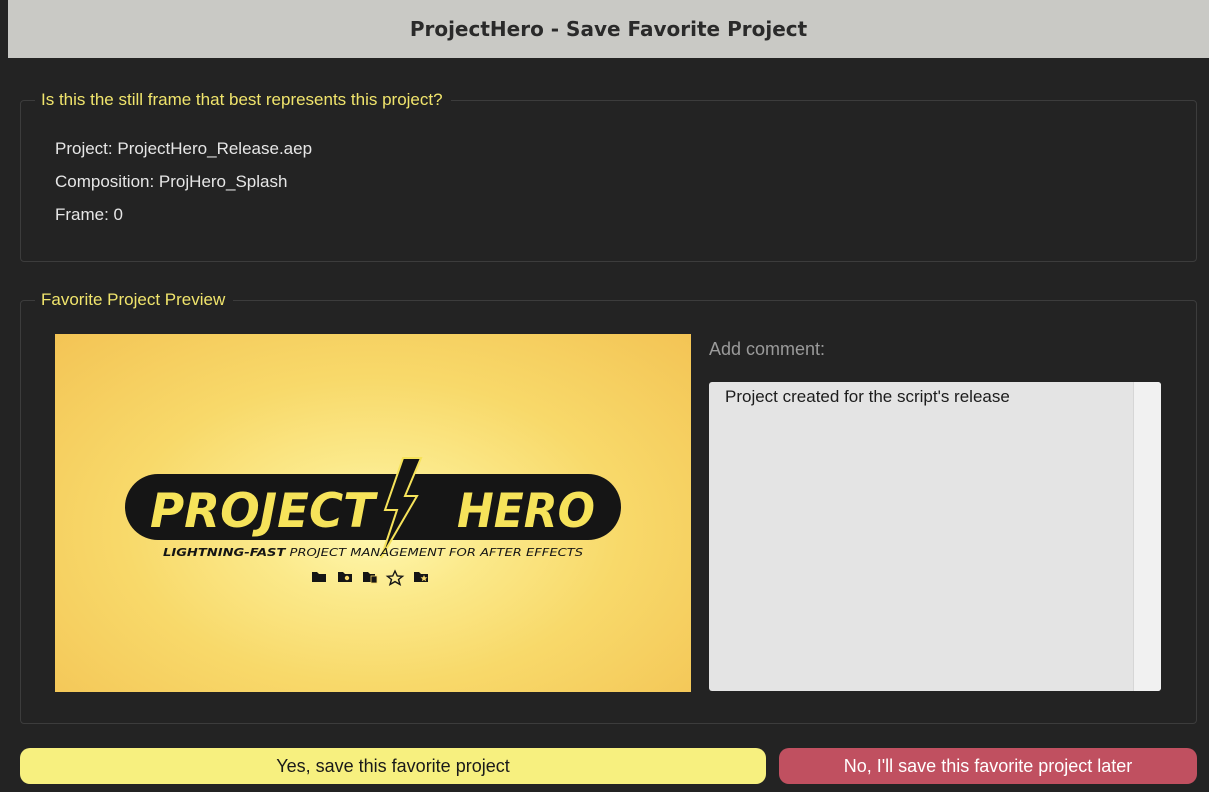  I want to click on logo-icon-row, so click(370, 577).